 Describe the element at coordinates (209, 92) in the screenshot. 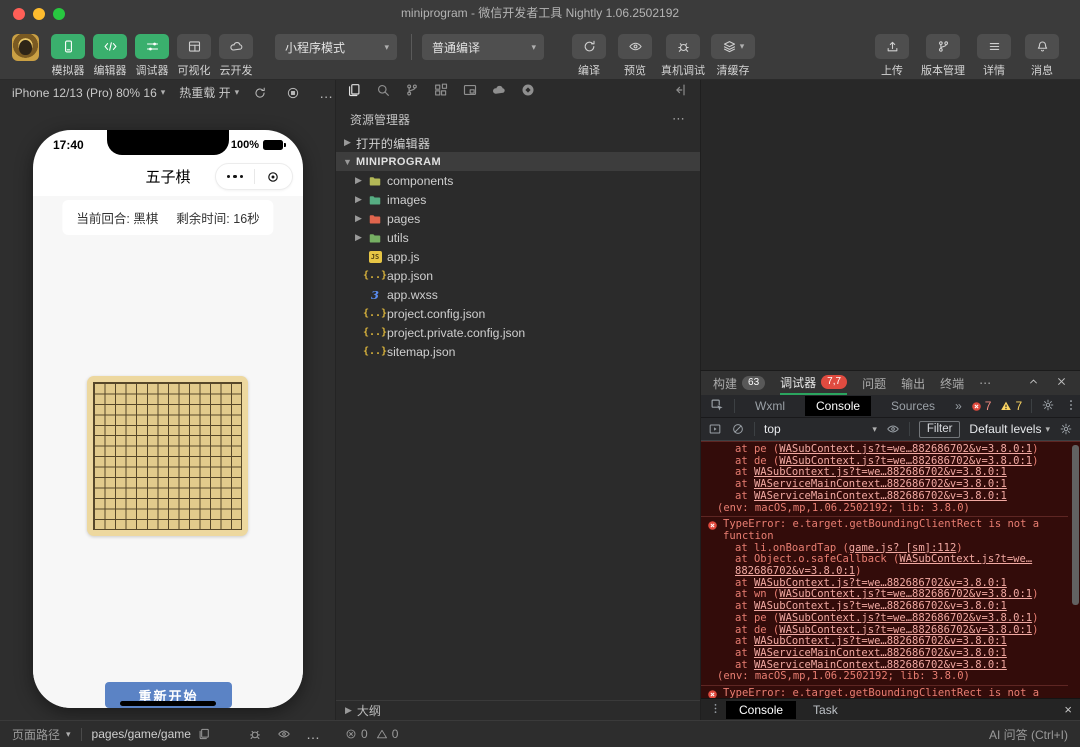

I see `hot-reload-toggle: 热重载 开 ▾` at that location.